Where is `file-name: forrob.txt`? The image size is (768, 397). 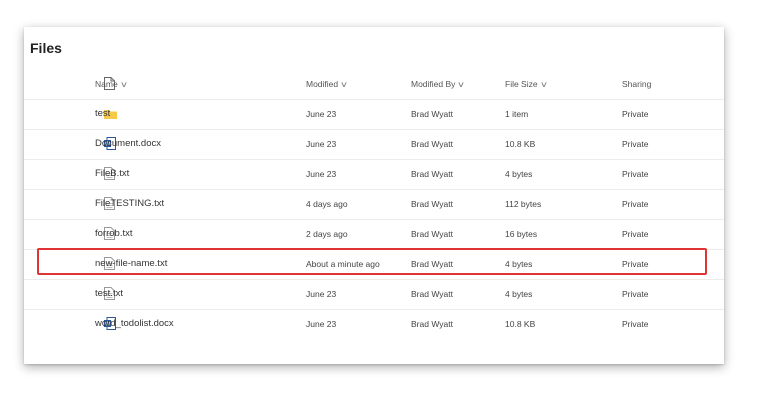 file-name: forrob.txt is located at coordinates (114, 234).